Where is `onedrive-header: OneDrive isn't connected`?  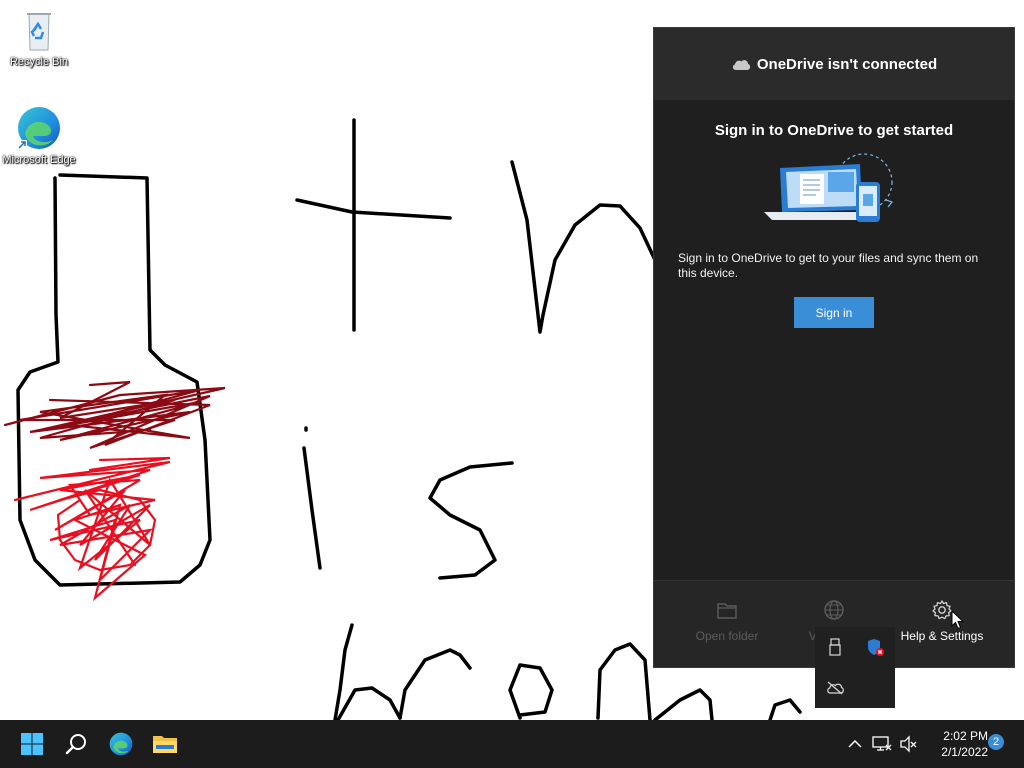 onedrive-header: OneDrive isn't connected is located at coordinates (834, 64).